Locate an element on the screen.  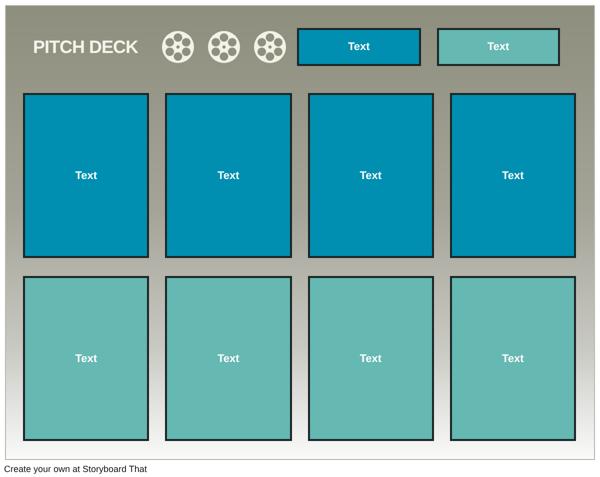
caption-text: Create your own at Storyboard That is located at coordinates (76, 469).